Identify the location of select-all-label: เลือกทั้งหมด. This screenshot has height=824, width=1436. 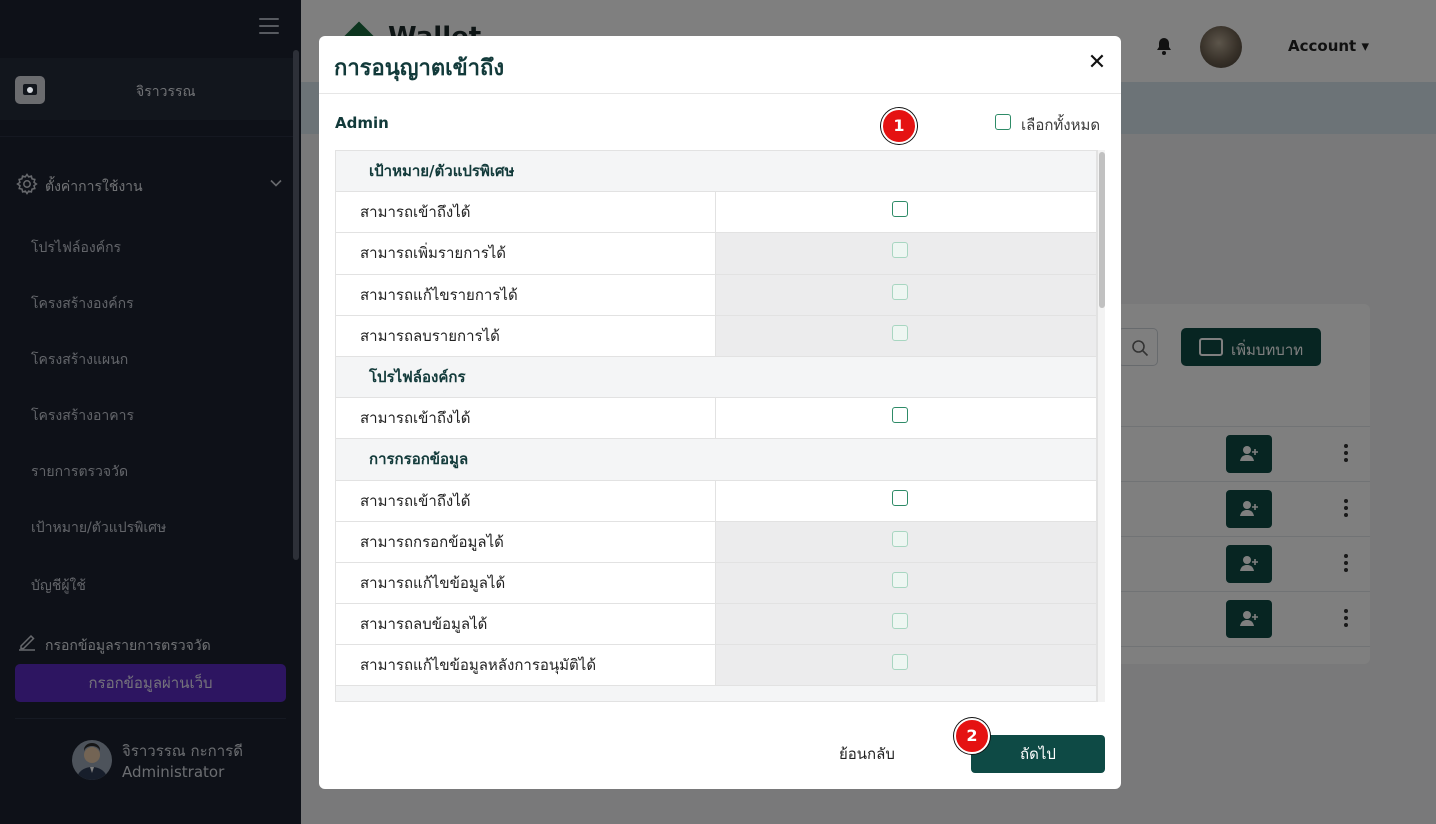
(1061, 125).